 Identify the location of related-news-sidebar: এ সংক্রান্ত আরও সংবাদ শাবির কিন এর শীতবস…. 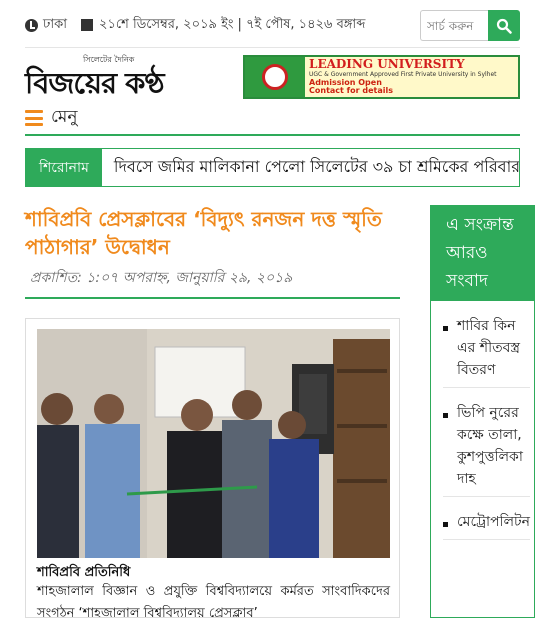
(482, 411).